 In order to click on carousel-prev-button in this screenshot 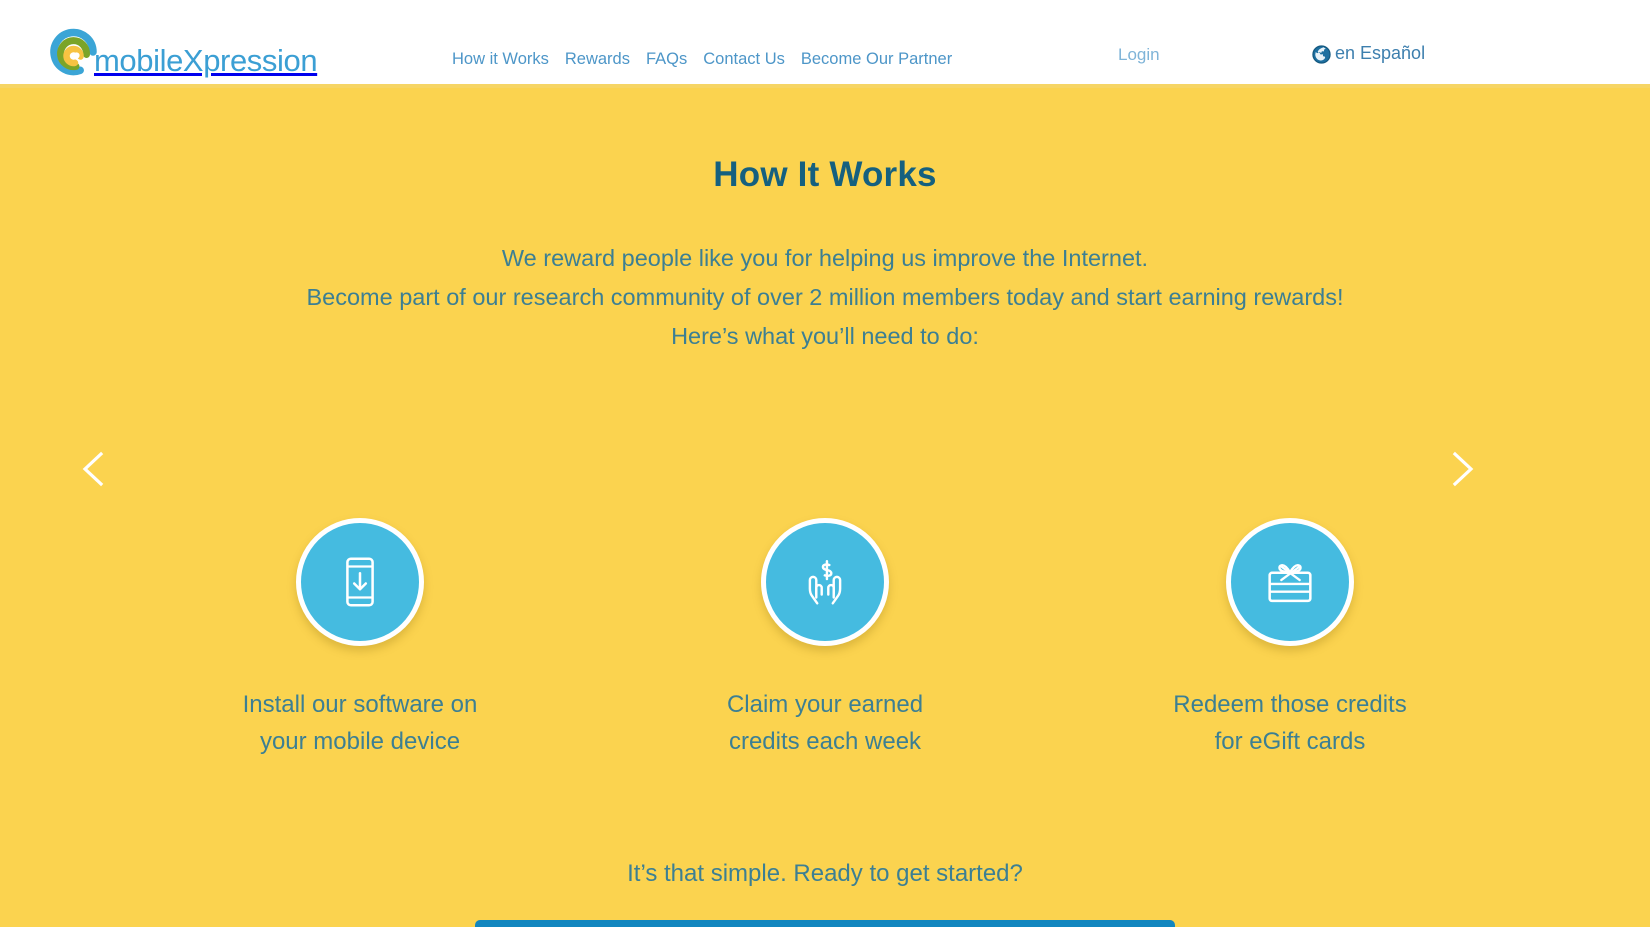, I will do `click(95, 469)`.